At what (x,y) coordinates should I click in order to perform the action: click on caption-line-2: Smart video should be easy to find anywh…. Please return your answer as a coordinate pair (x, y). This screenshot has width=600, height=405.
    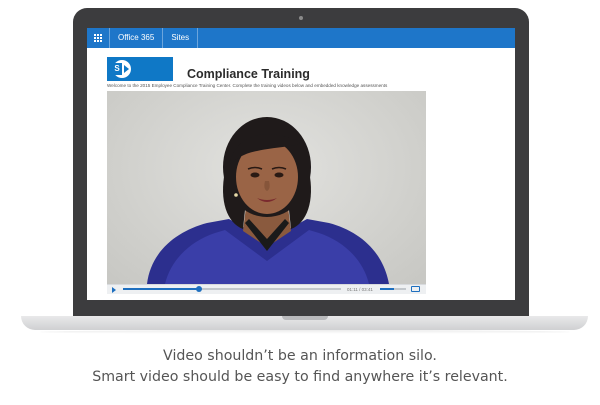
    Looking at the image, I should click on (300, 377).